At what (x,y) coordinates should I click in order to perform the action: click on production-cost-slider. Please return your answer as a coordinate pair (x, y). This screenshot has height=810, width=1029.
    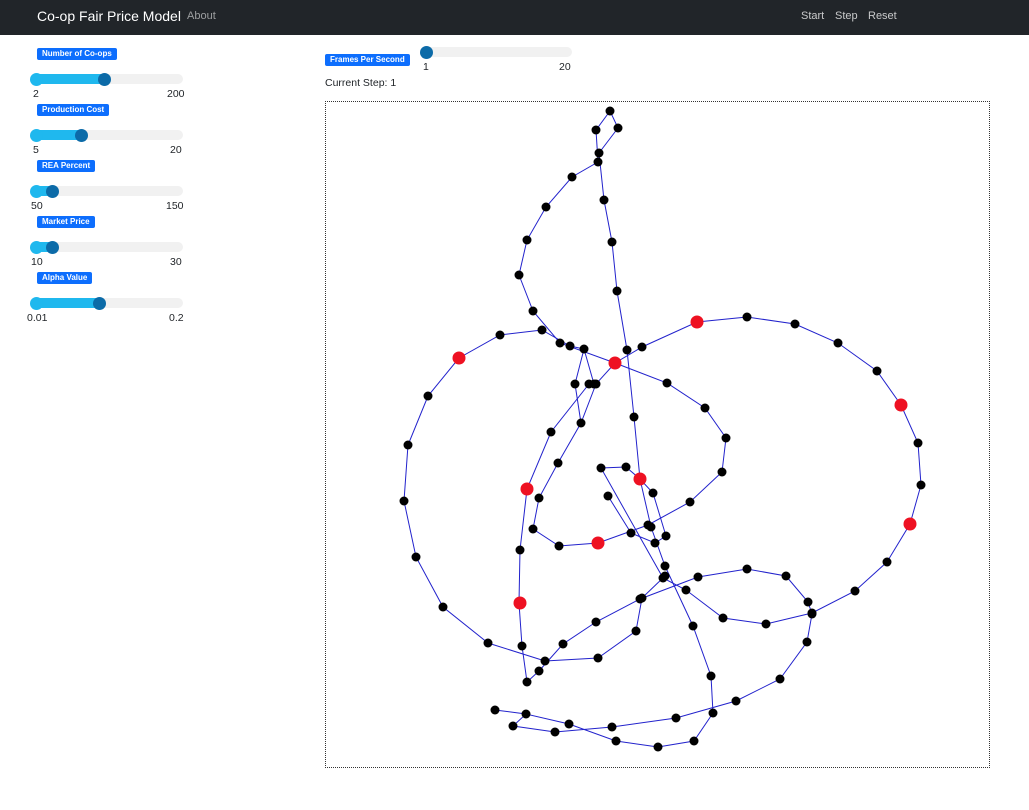
    Looking at the image, I should click on (106, 135).